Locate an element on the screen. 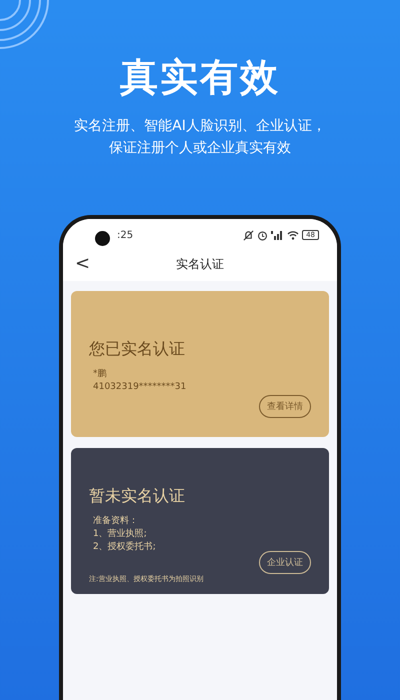 Image resolution: width=400 pixels, height=700 pixels. subtitle-line: 保证注册个人或企业真实有效 is located at coordinates (200, 148).